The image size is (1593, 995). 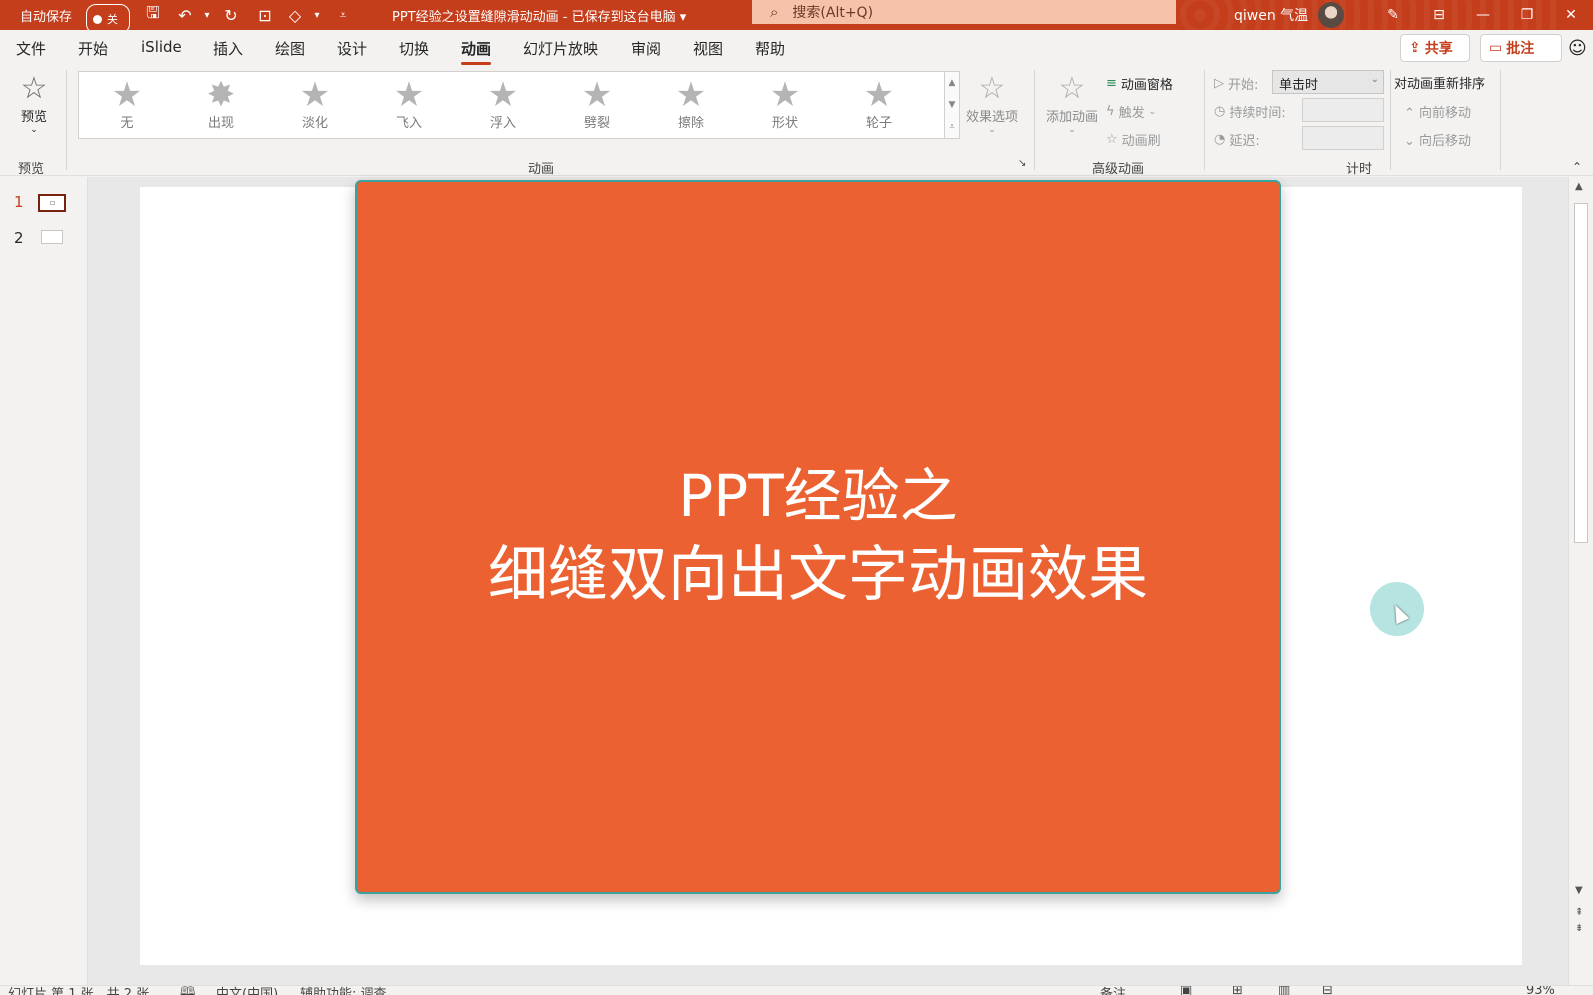 I want to click on tab-review: 审阅, so click(x=646, y=48).